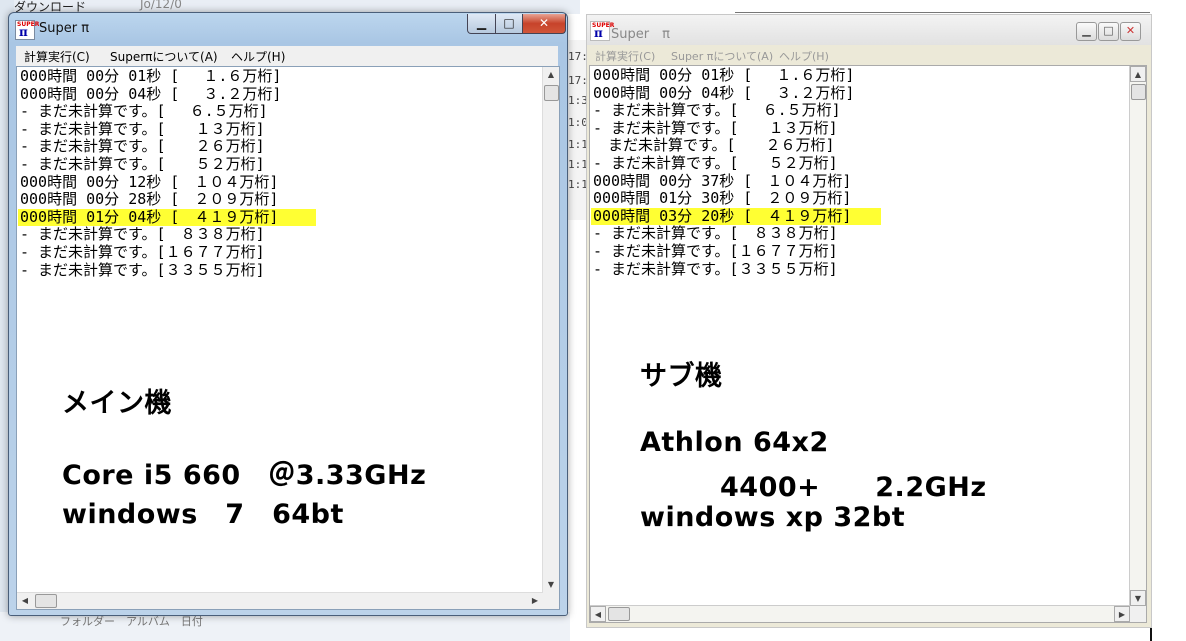 This screenshot has height=641, width=1186. I want to click on result-row: 000時間 00分 28秒 [ ２０９万桁], so click(149, 199).